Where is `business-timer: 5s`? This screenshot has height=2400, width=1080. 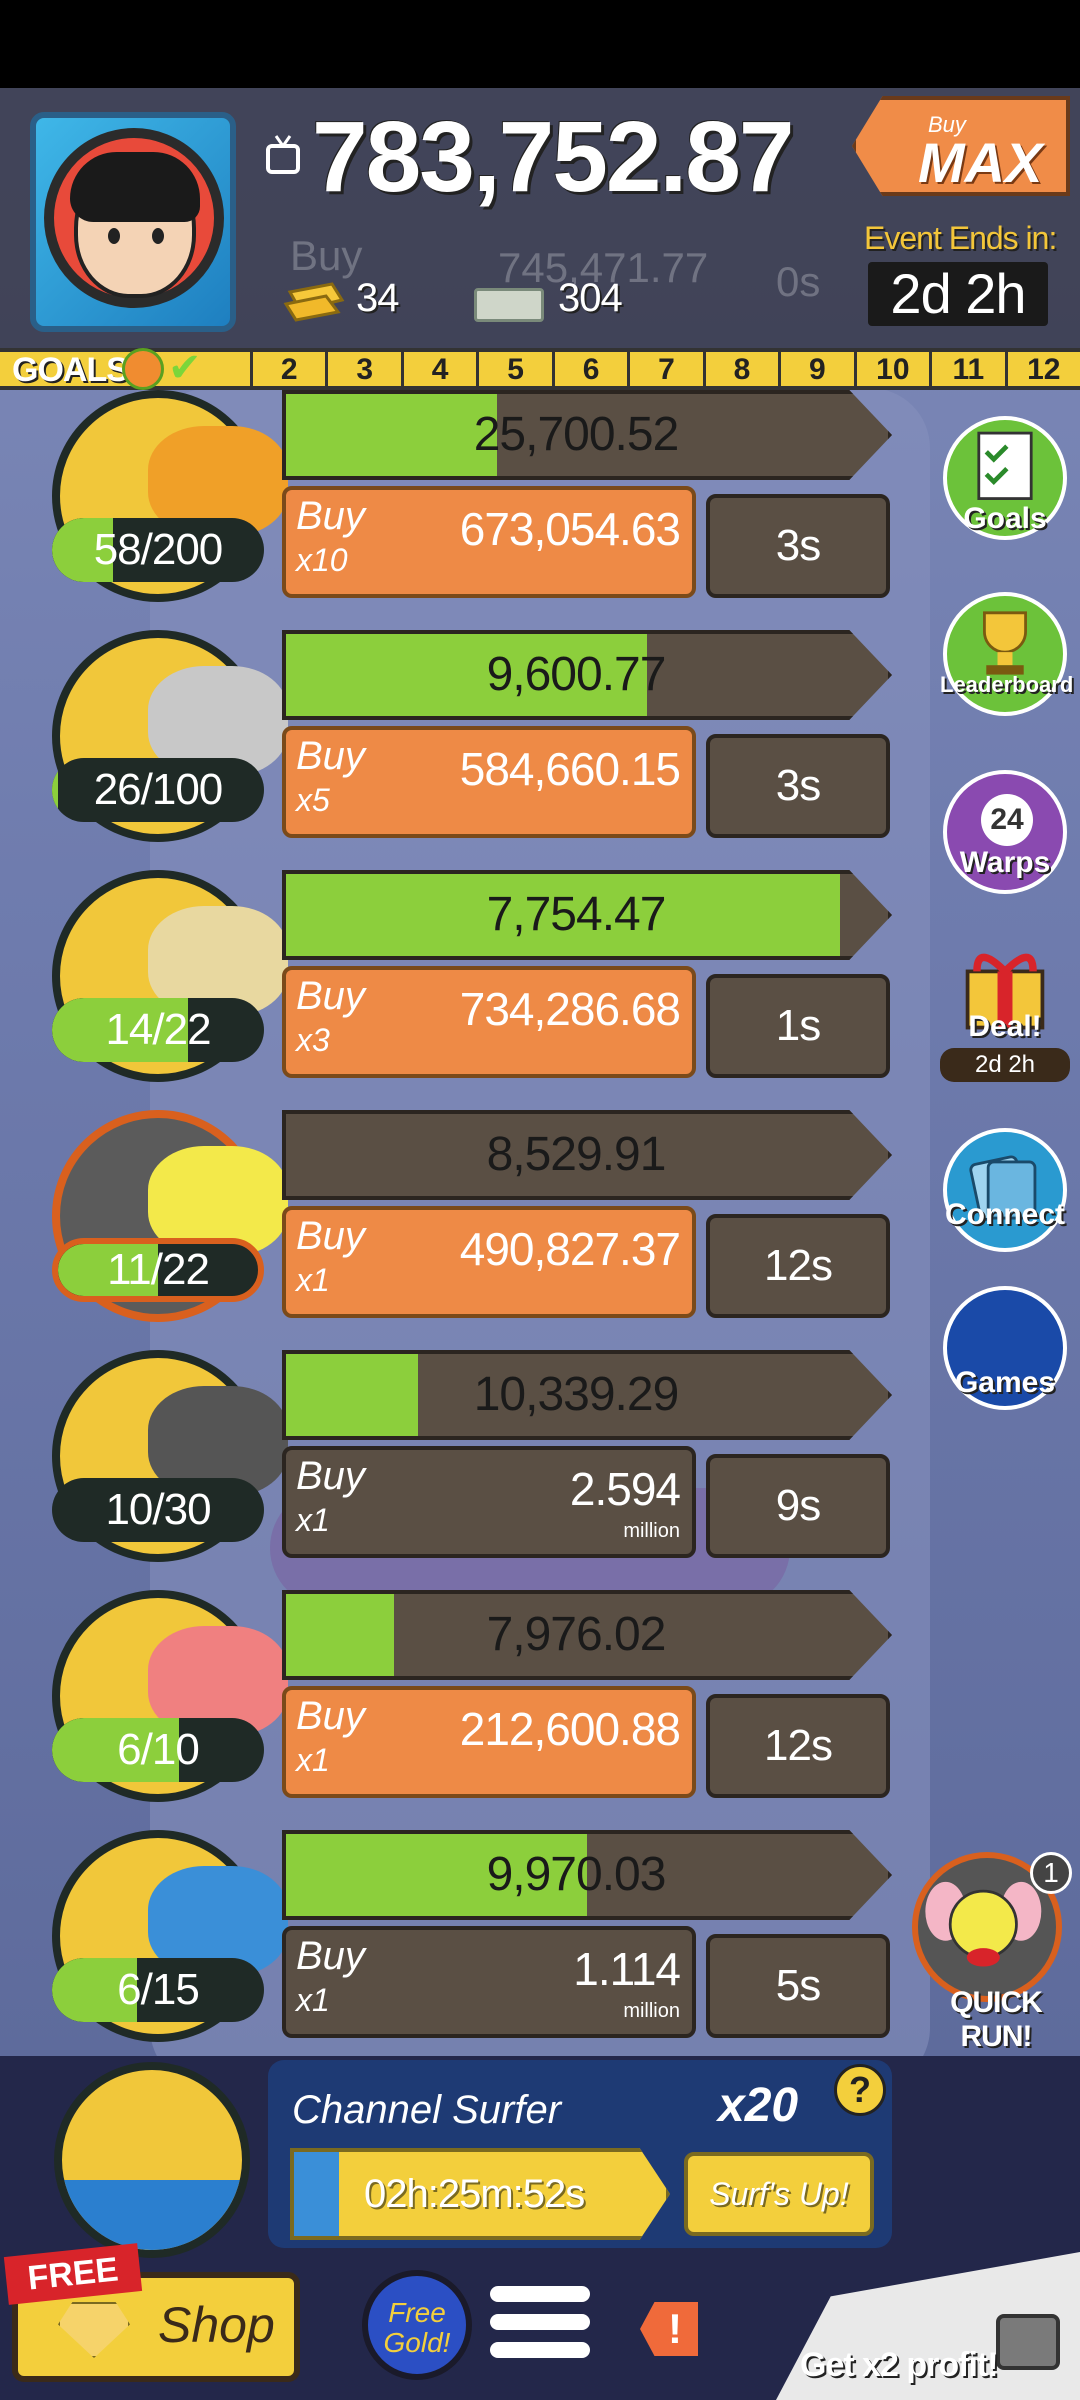 business-timer: 5s is located at coordinates (798, 1986).